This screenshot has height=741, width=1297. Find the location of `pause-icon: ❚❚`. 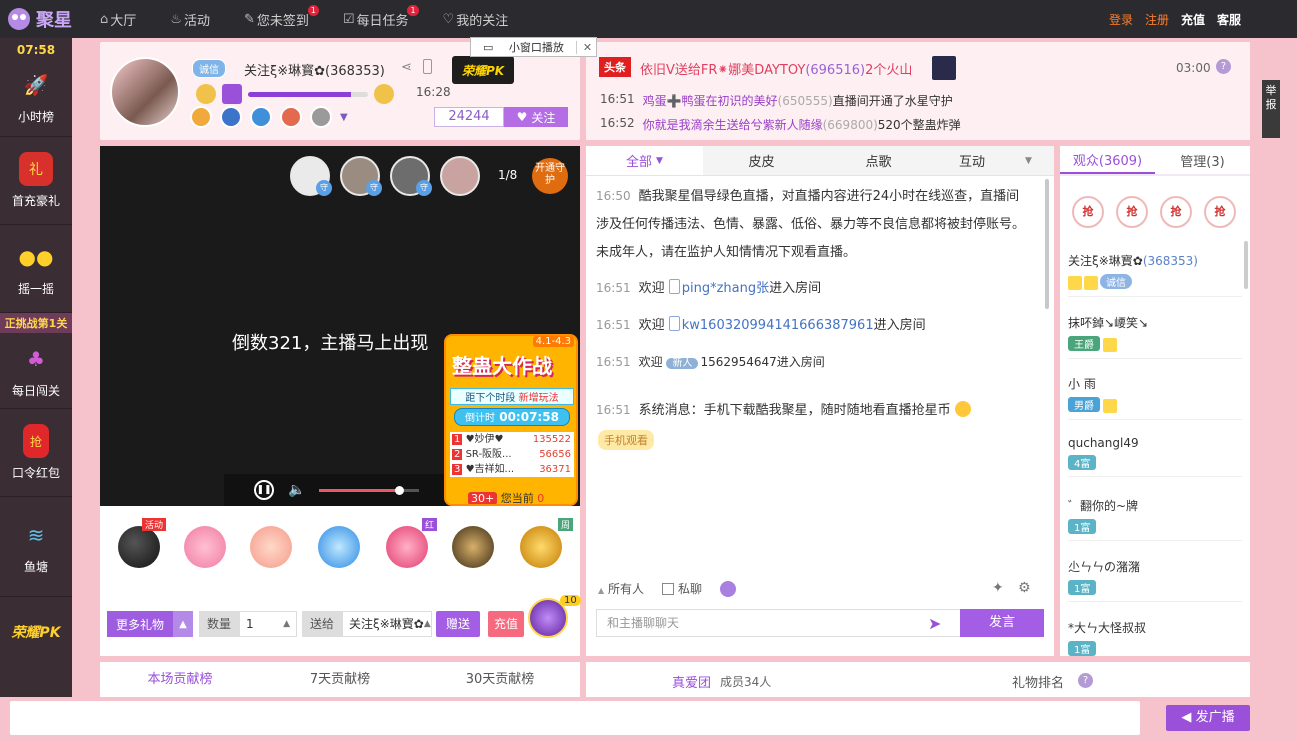

pause-icon: ❚❚ is located at coordinates (264, 490).